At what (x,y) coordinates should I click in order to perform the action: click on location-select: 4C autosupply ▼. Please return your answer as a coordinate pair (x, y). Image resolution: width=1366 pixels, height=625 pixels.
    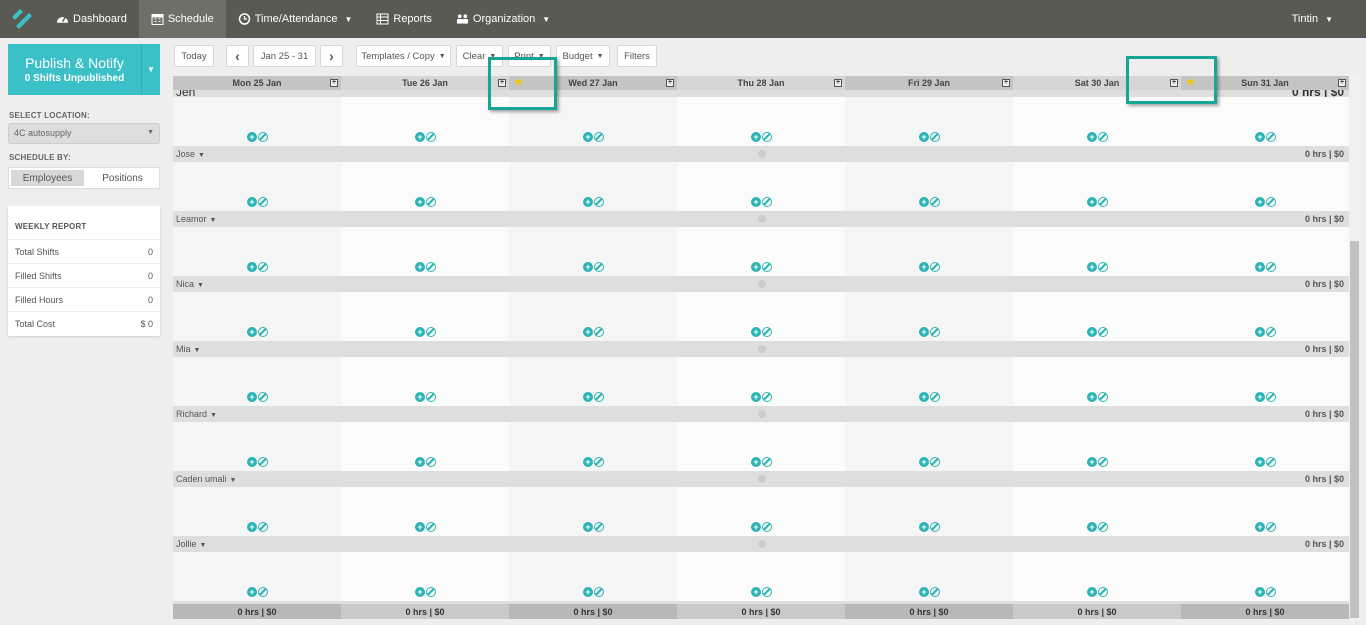
    Looking at the image, I should click on (84, 133).